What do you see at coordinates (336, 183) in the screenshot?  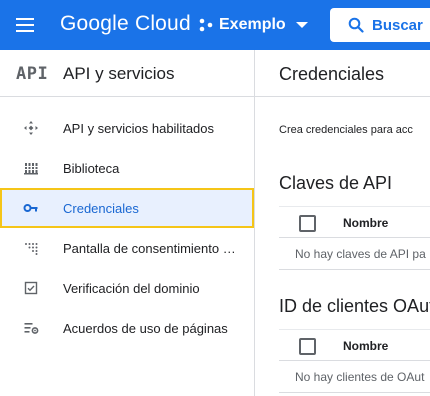 I see `api-keys-title: Claves de API` at bounding box center [336, 183].